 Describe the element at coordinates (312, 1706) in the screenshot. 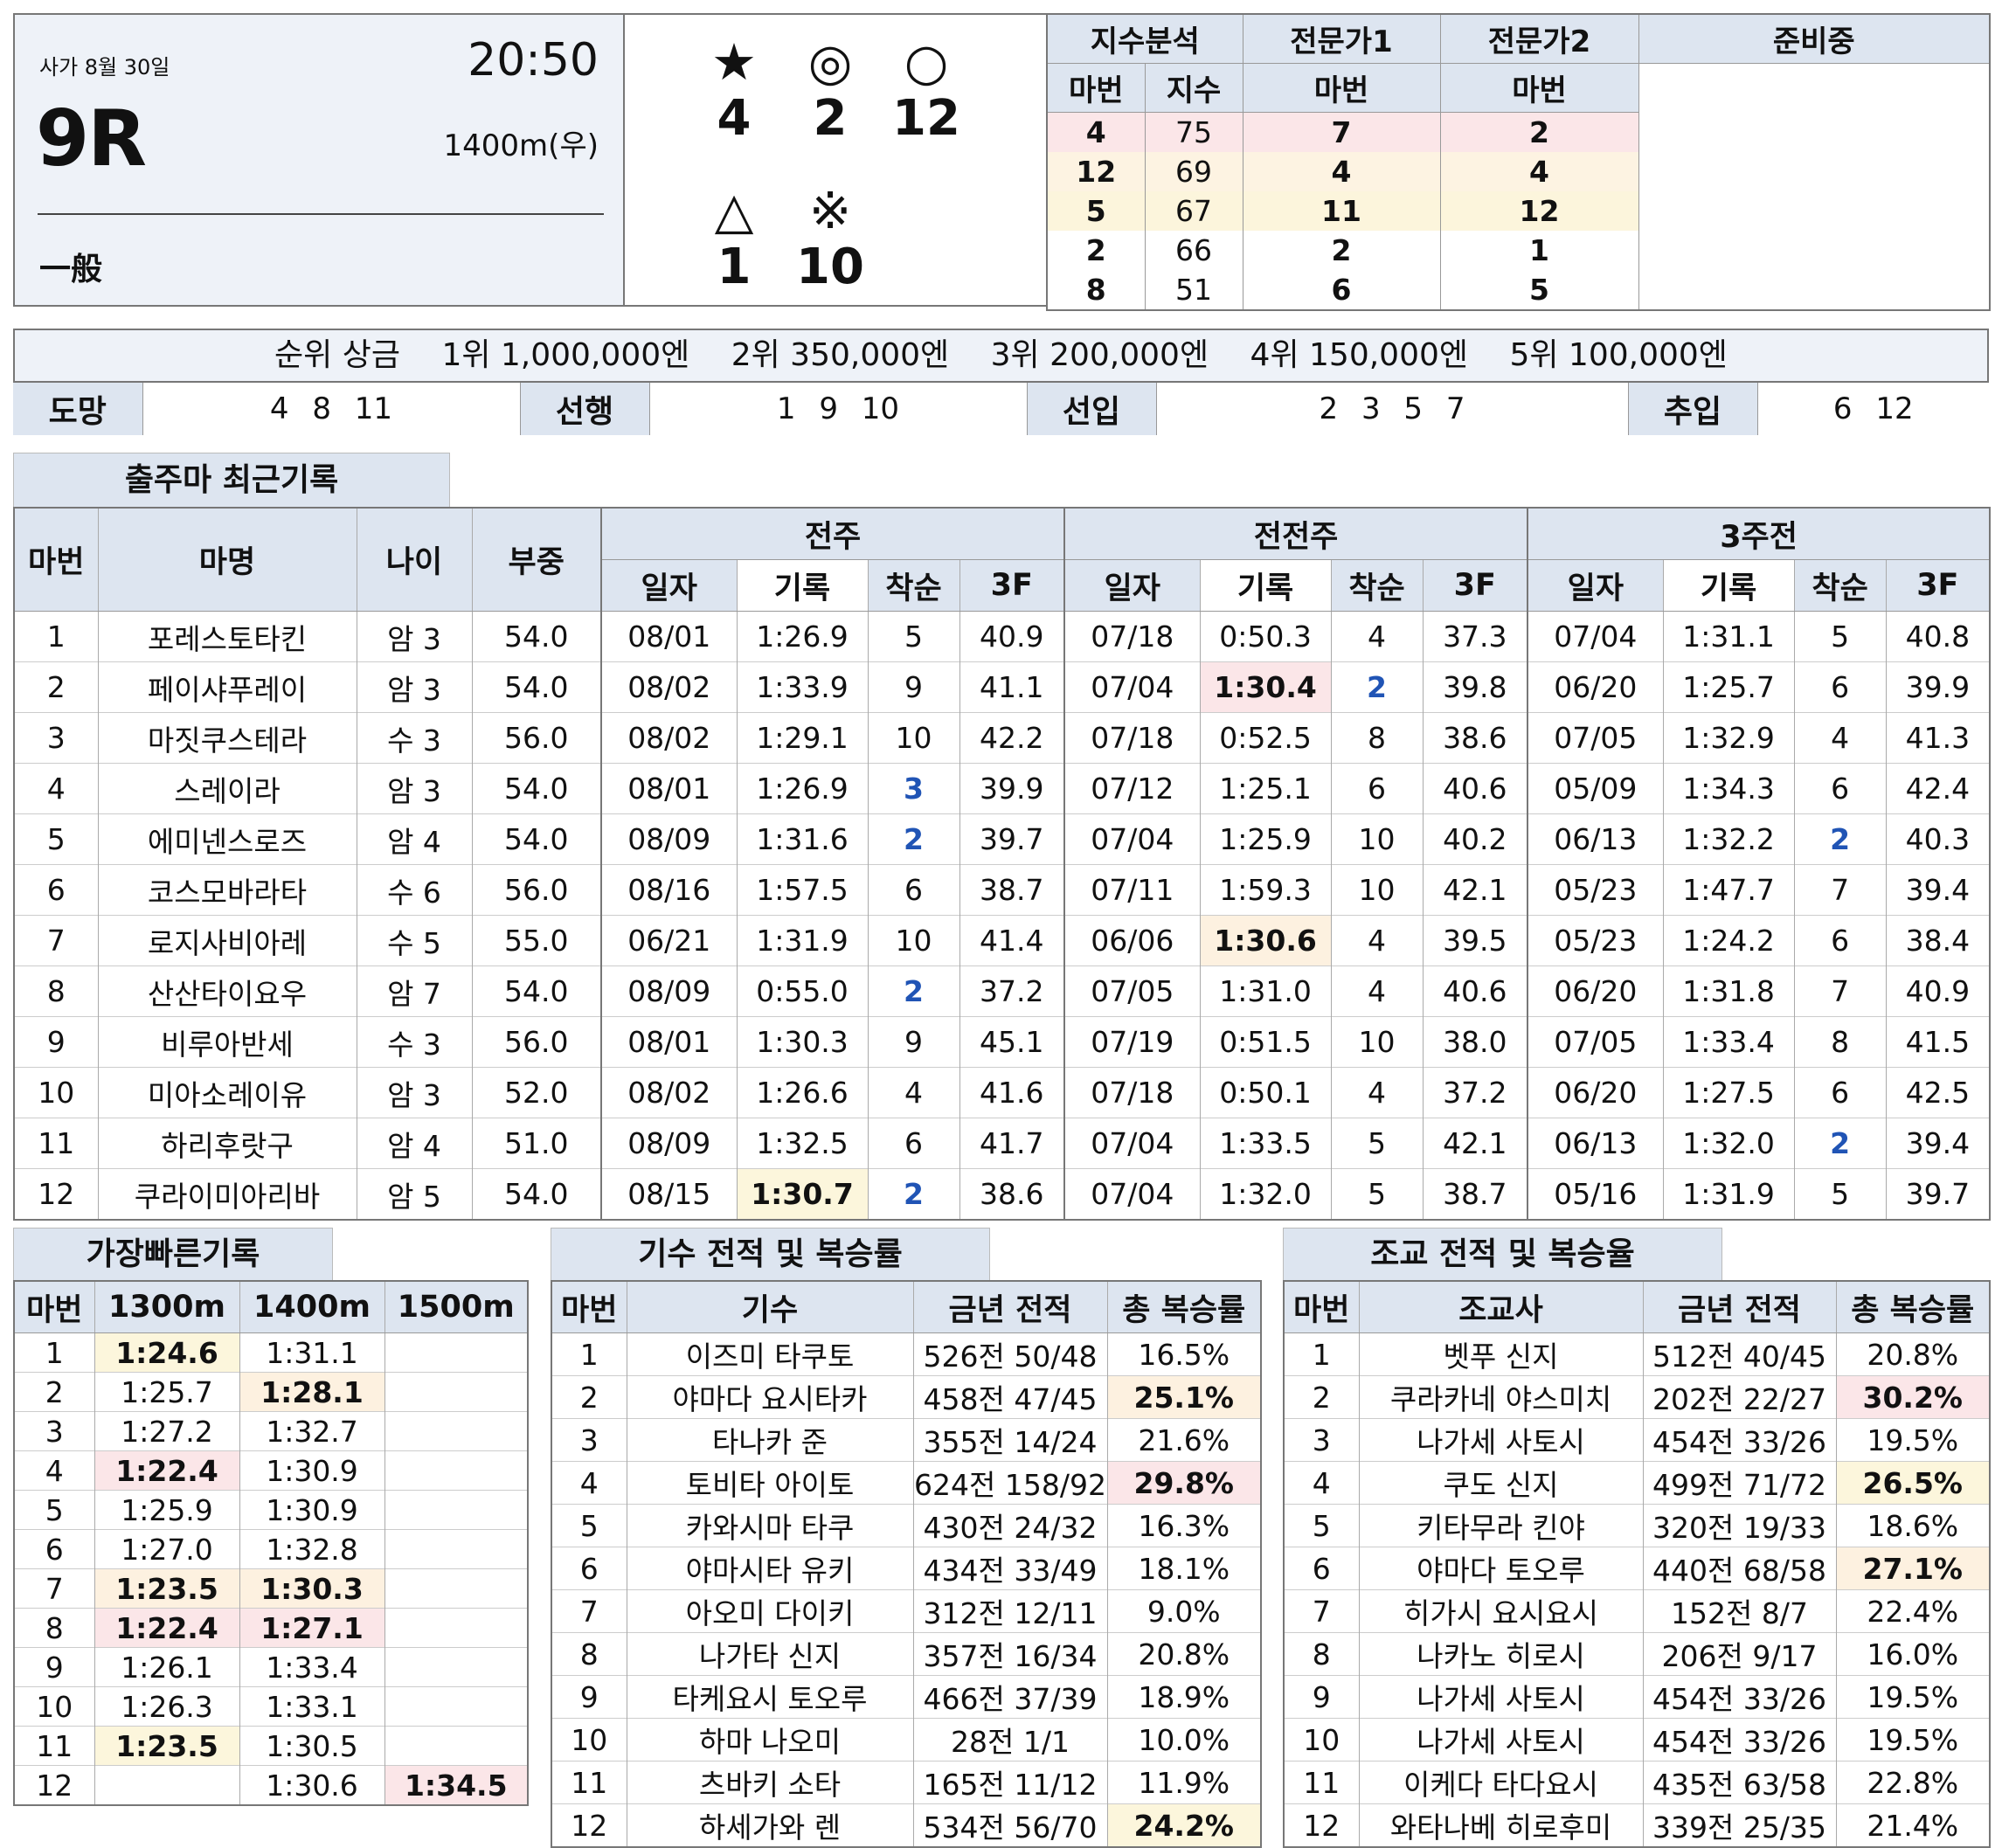

I see `best-1400m: 1:33.1` at that location.